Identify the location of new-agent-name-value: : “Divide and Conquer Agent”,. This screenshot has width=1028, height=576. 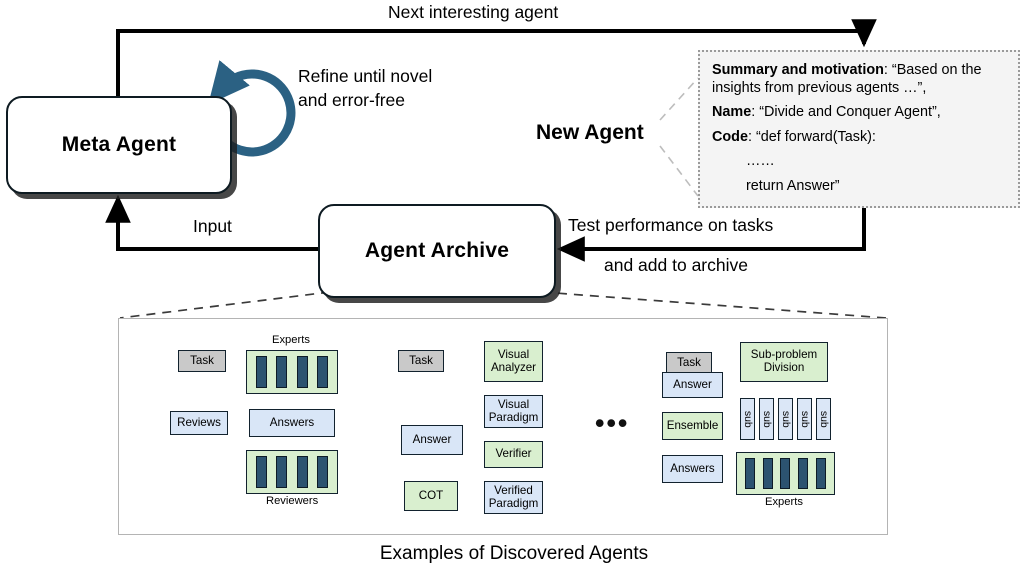
(846, 112).